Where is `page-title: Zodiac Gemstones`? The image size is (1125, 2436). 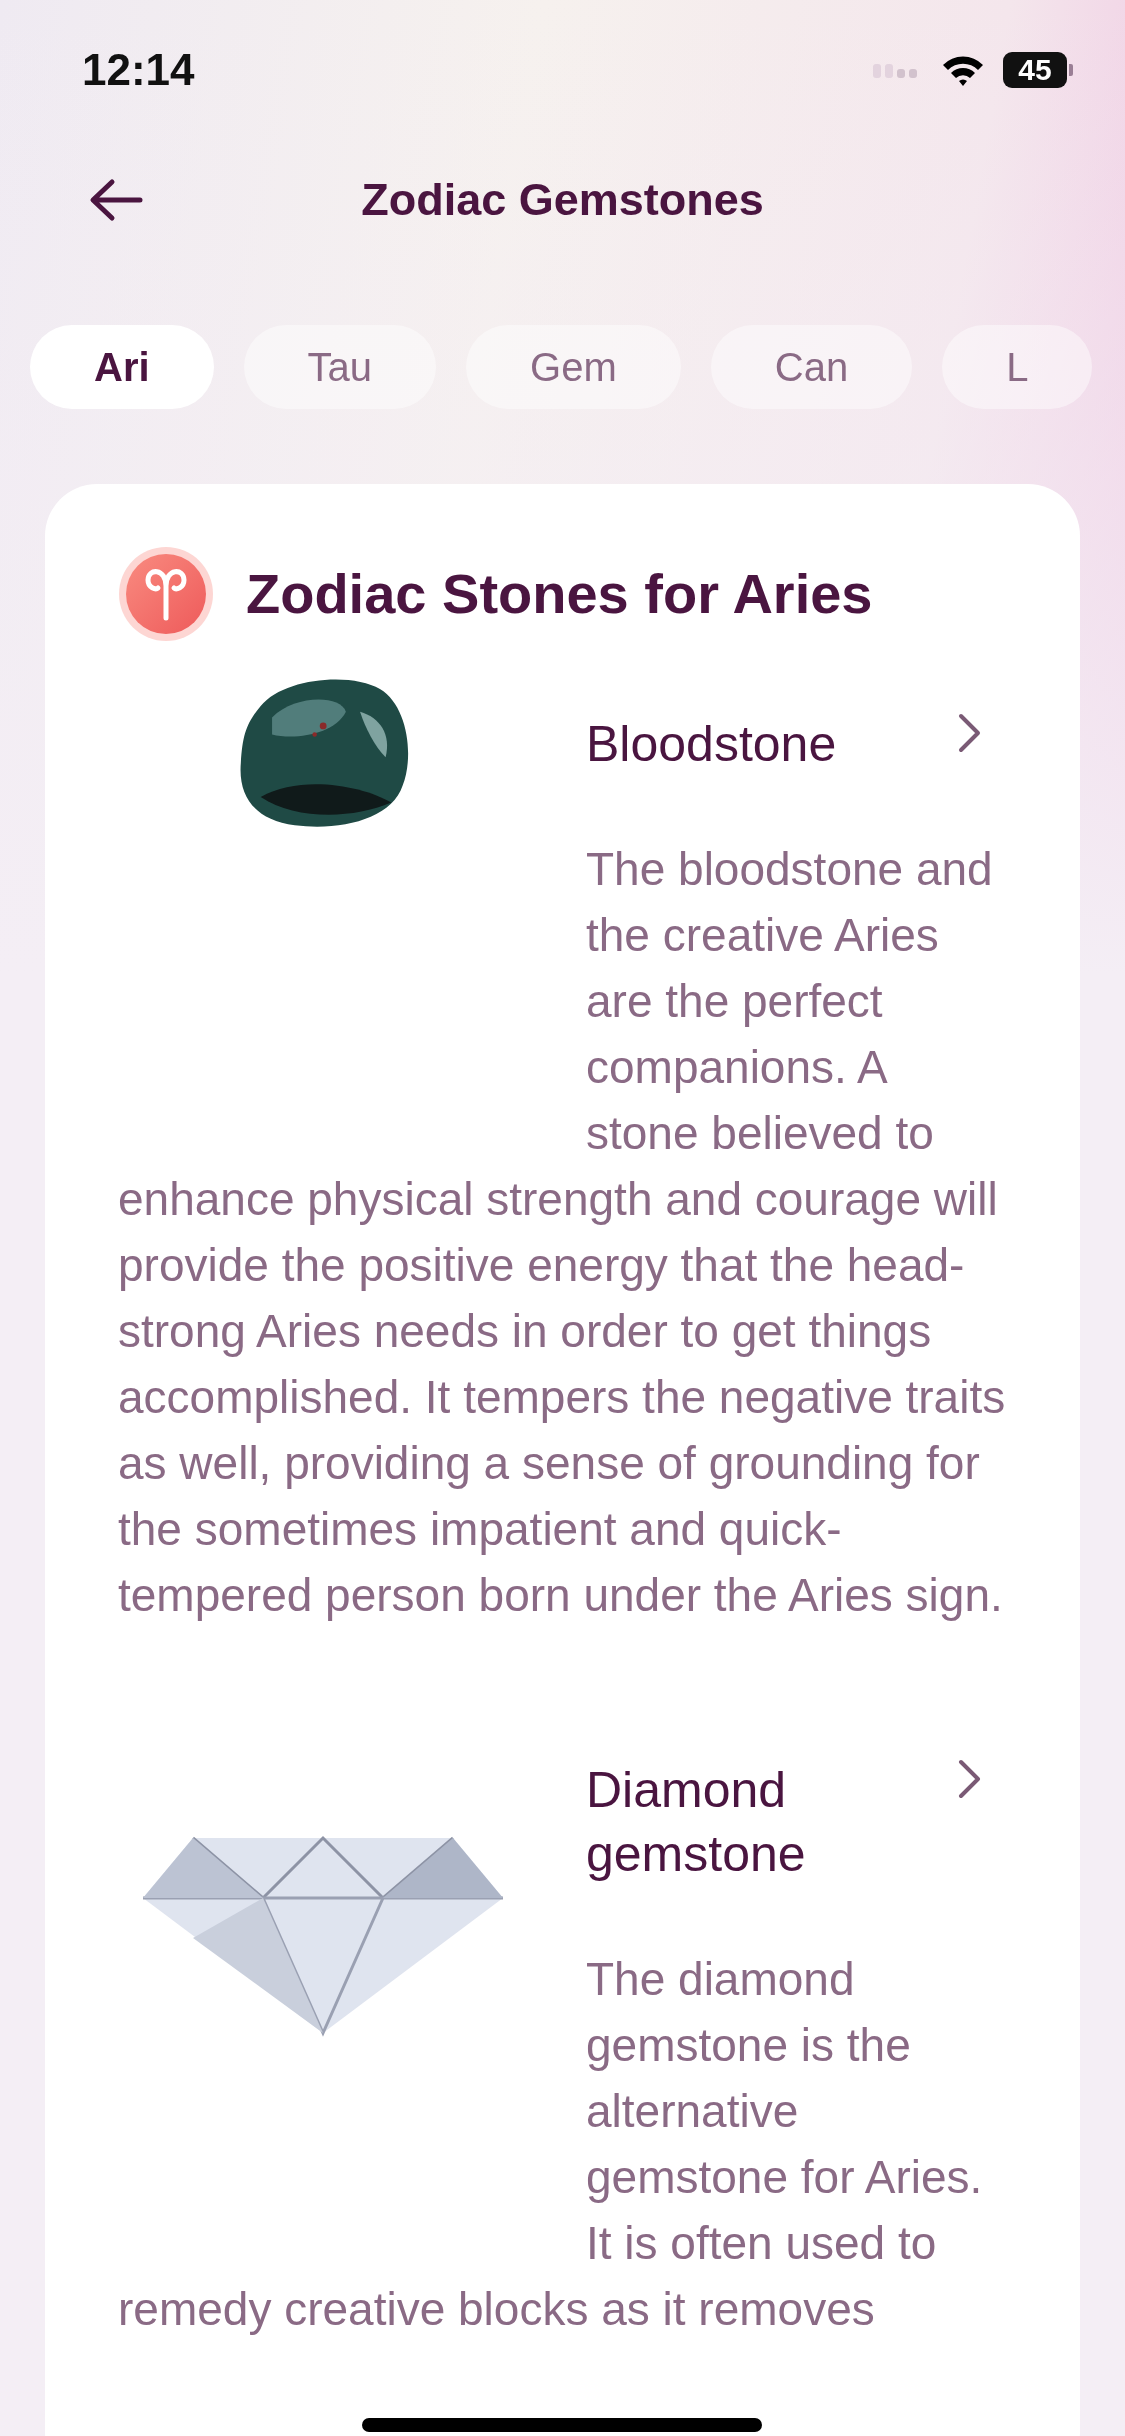
page-title: Zodiac Gemstones is located at coordinates (562, 200).